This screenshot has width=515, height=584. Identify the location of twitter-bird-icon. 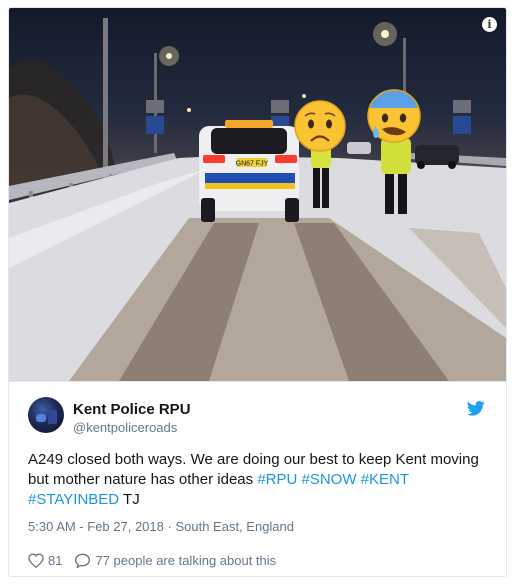
(476, 408).